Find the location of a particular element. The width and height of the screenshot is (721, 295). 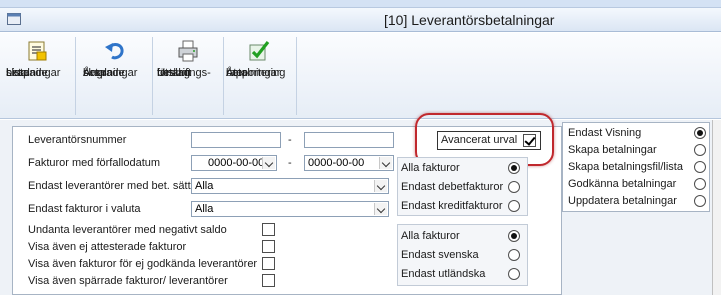

re-report-payments-button: Åter- rapportering betalningar is located at coordinates (259, 76).